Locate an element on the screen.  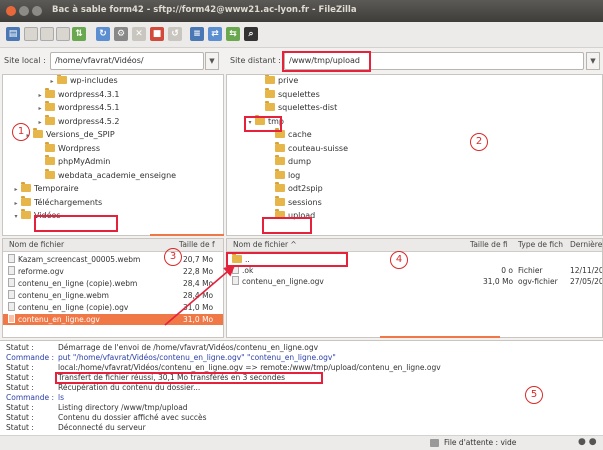
tree-item: odt2spip is located at coordinates (294, 188).